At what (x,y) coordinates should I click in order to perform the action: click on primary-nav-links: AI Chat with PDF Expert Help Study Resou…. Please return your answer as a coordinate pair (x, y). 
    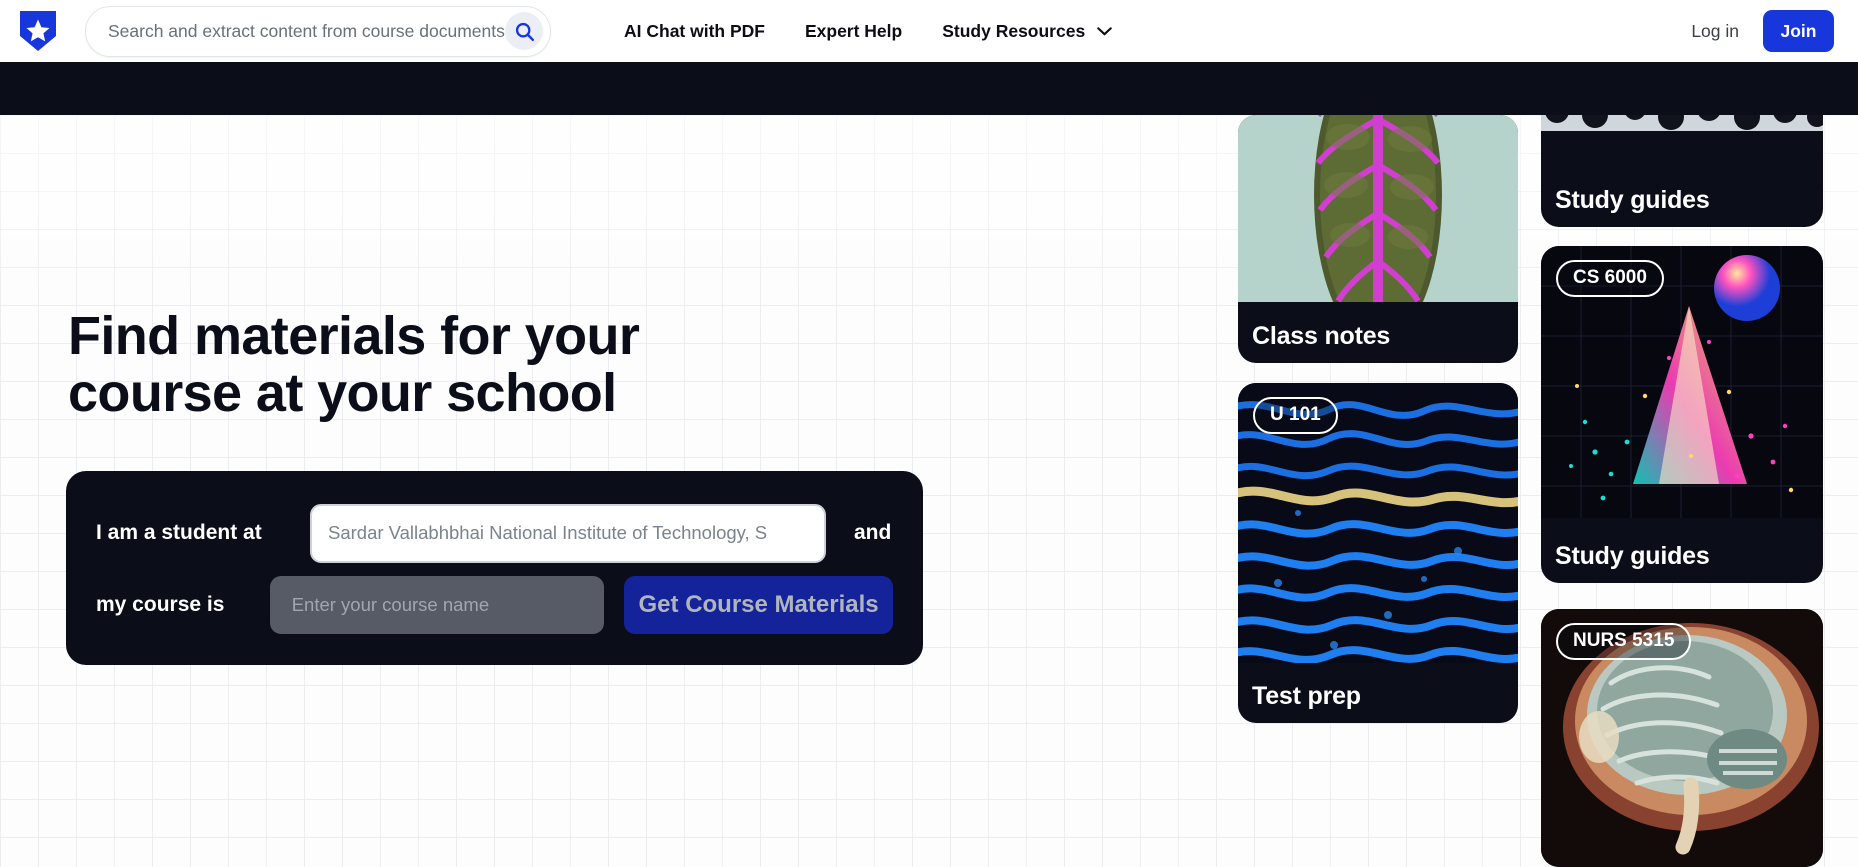
    Looking at the image, I should click on (868, 31).